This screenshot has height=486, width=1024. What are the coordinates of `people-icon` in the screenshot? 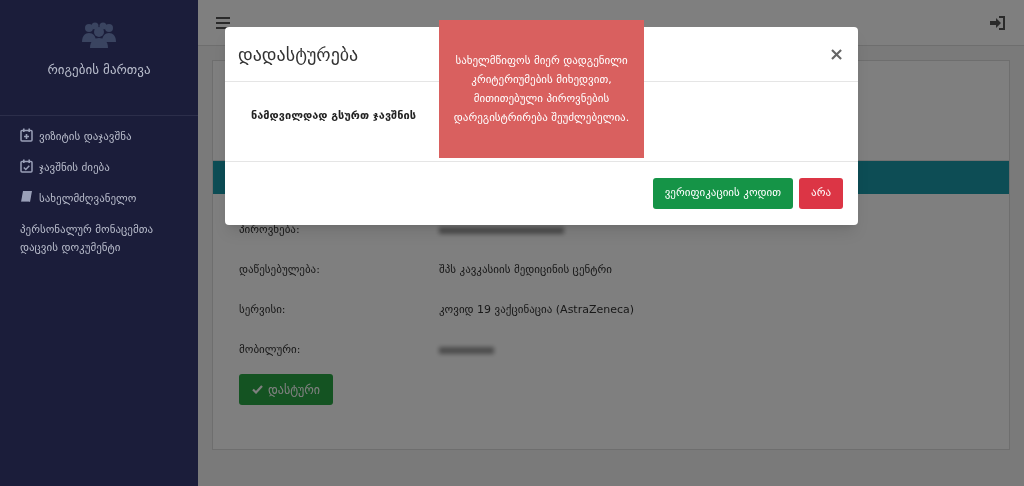 It's located at (99, 35).